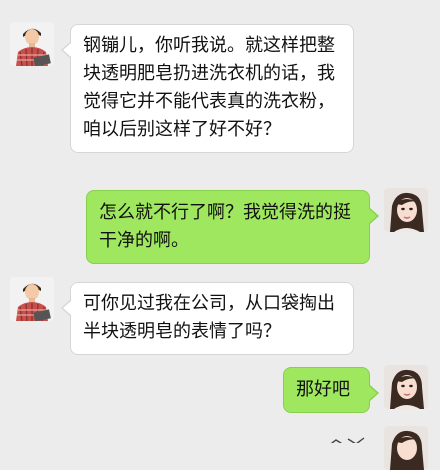  I want to click on incoming-message-bubble: 可你见过我在公司，从口袋掏出半块透明皂的表情了吗？, so click(207, 318).